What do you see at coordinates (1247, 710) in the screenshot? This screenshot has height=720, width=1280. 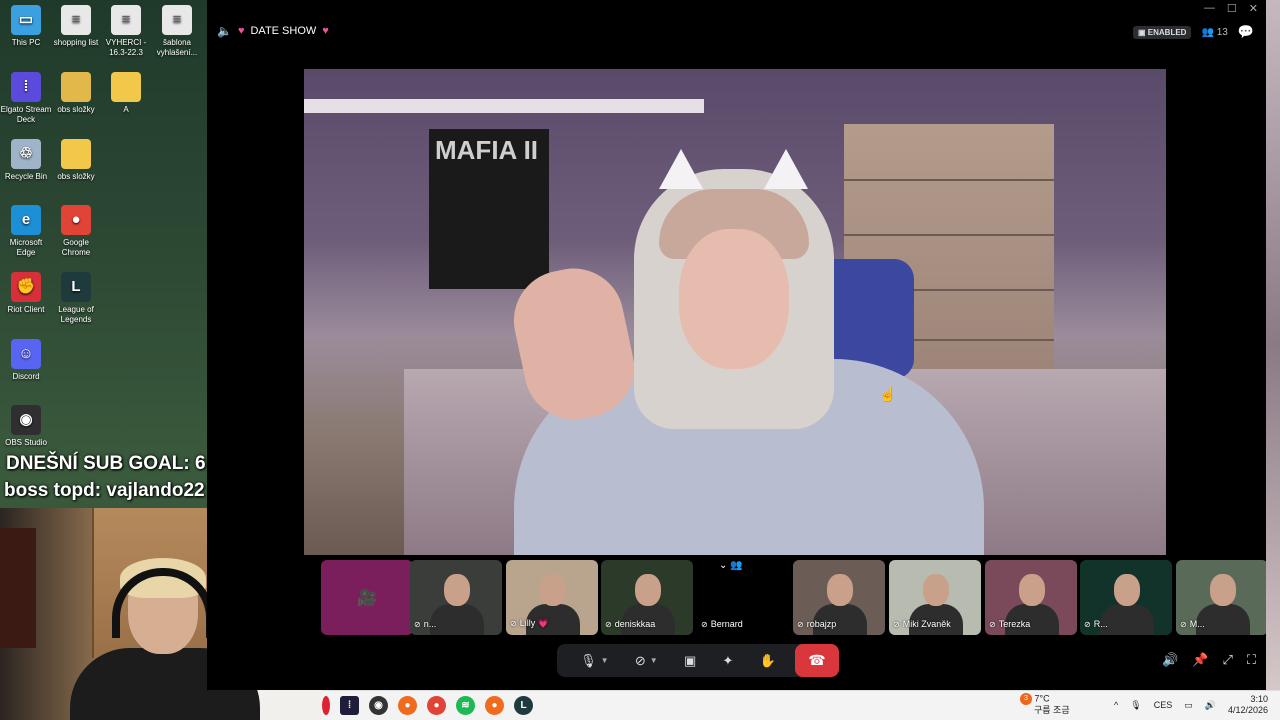 I see `date: 4/12/2026` at bounding box center [1247, 710].